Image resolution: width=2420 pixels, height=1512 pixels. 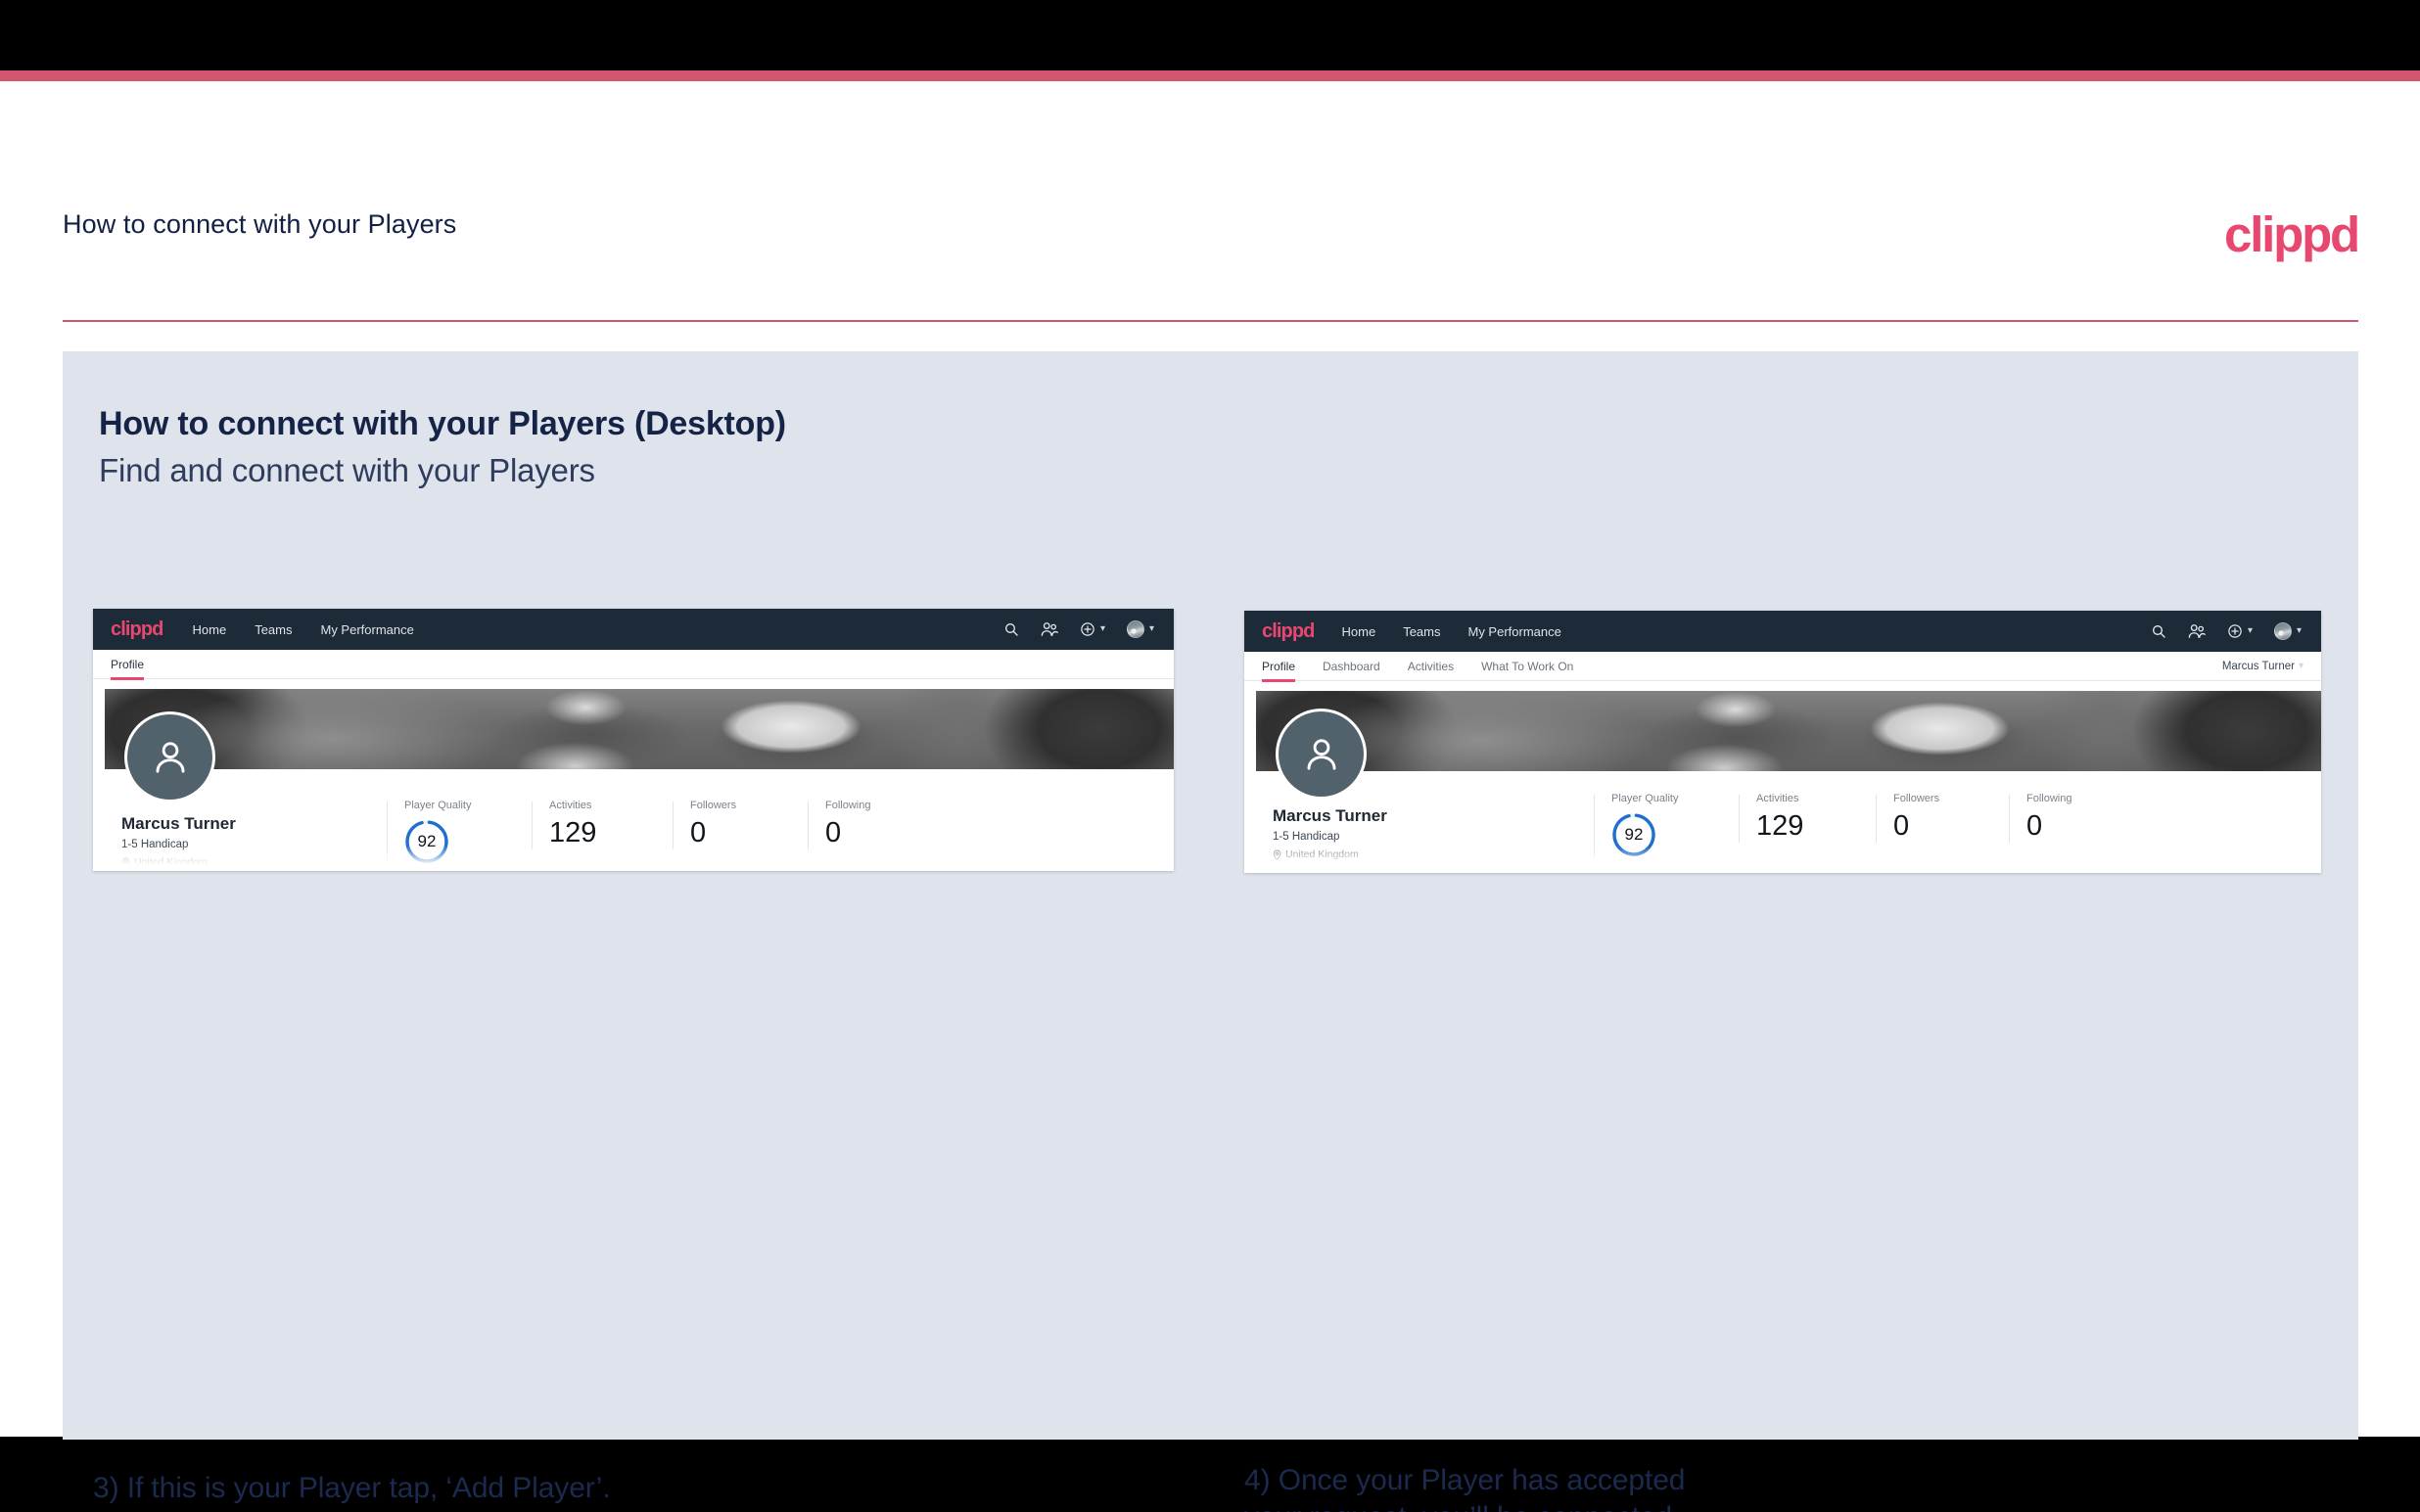 What do you see at coordinates (1321, 754) in the screenshot?
I see `profile-avatar-right` at bounding box center [1321, 754].